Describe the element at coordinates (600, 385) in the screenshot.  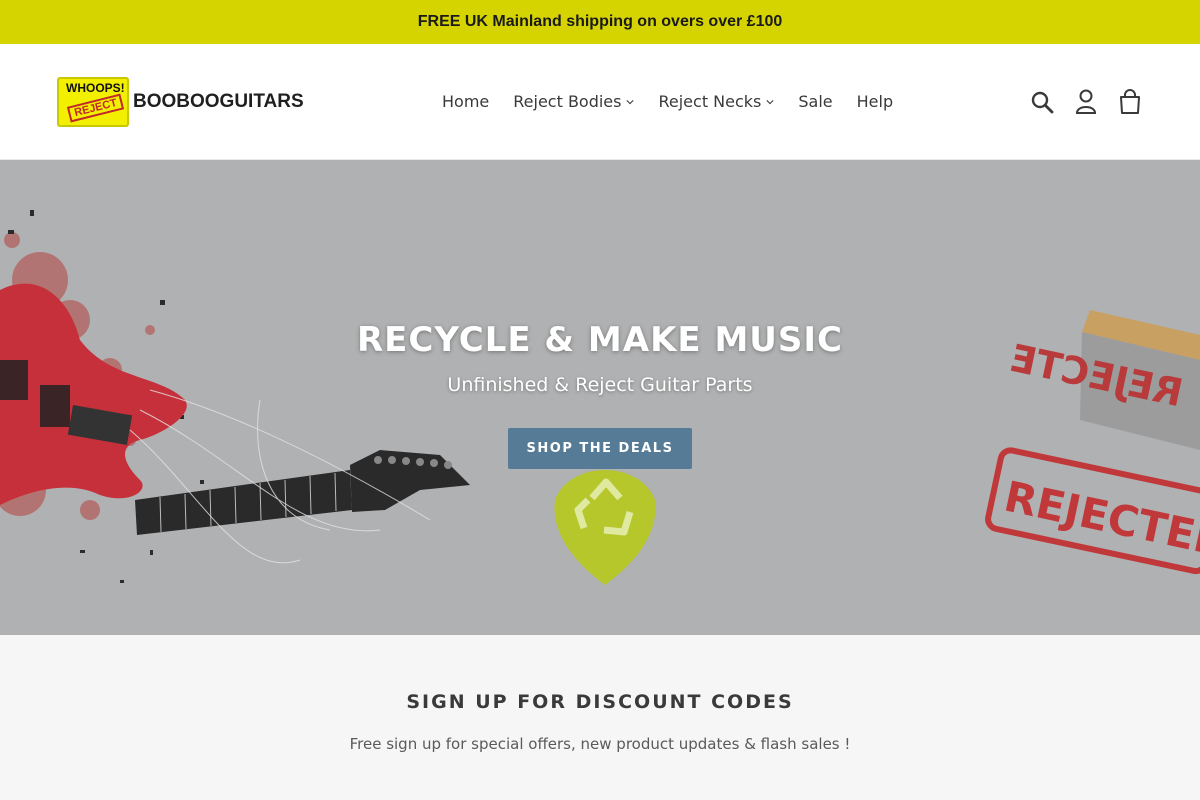
I see `hero-subtitle: Unfinished & Reject Guitar Parts` at that location.